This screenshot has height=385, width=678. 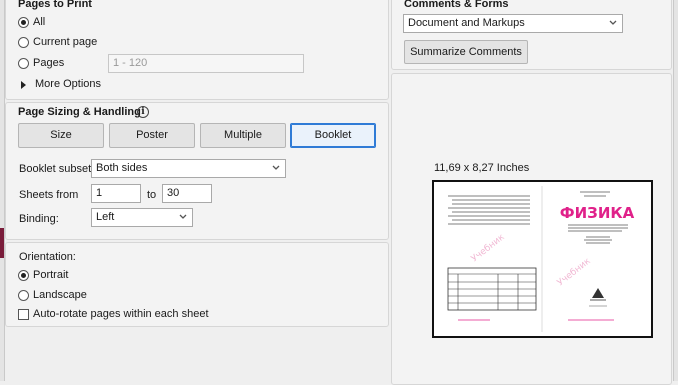 What do you see at coordinates (121, 314) in the screenshot?
I see `autorotate-label: Auto-rotate pages within each sheet` at bounding box center [121, 314].